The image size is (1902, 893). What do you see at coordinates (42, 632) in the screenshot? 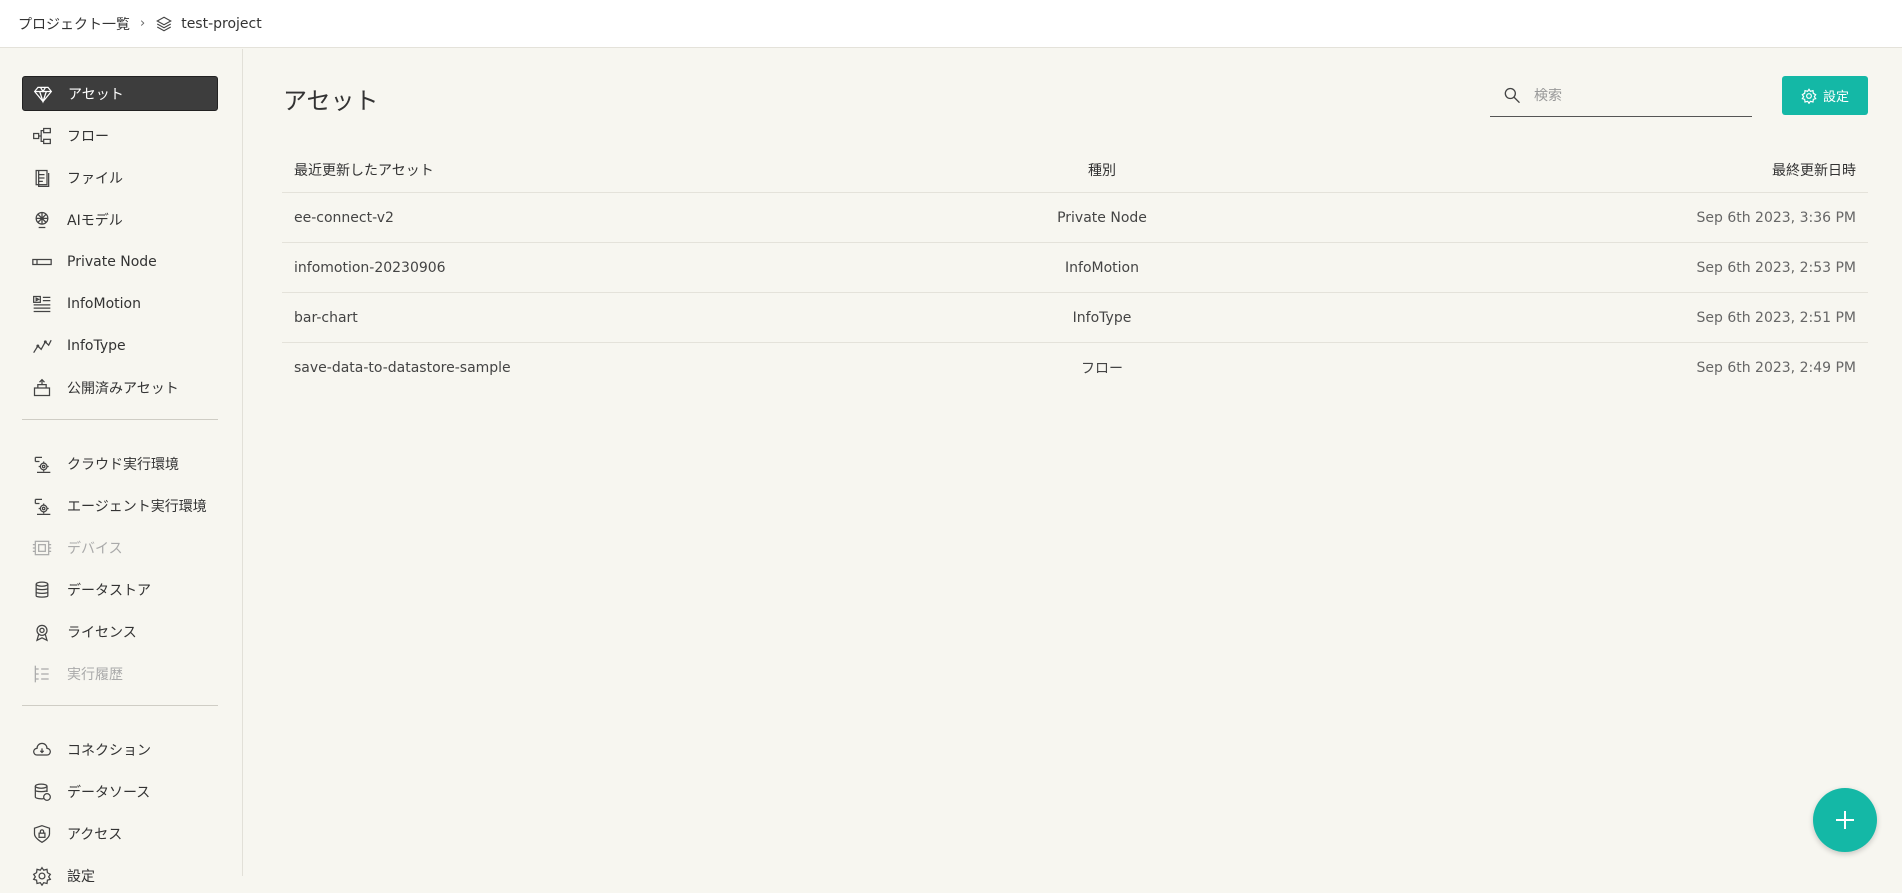
I see `license-icon` at bounding box center [42, 632].